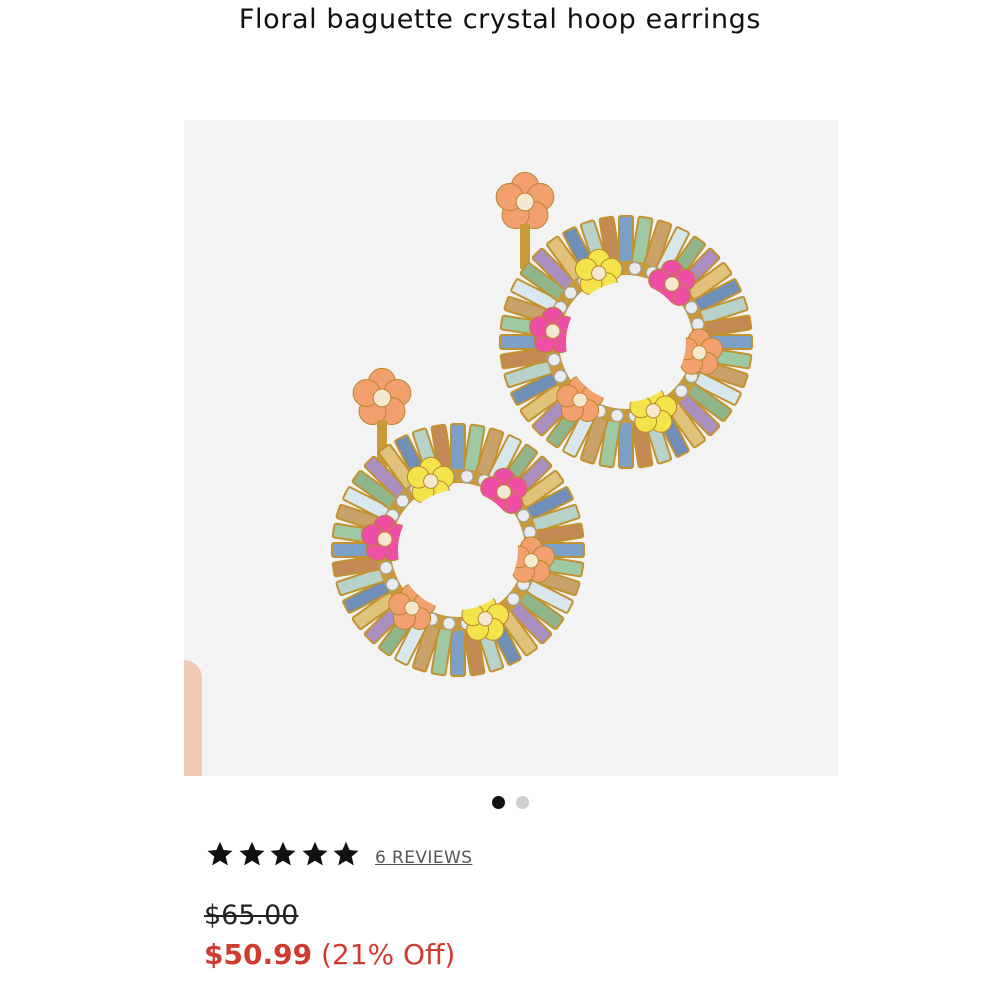 This screenshot has height=1000, width=1000. What do you see at coordinates (500, 19) in the screenshot?
I see `product-title: Floral baguette crystal hoop earrings` at bounding box center [500, 19].